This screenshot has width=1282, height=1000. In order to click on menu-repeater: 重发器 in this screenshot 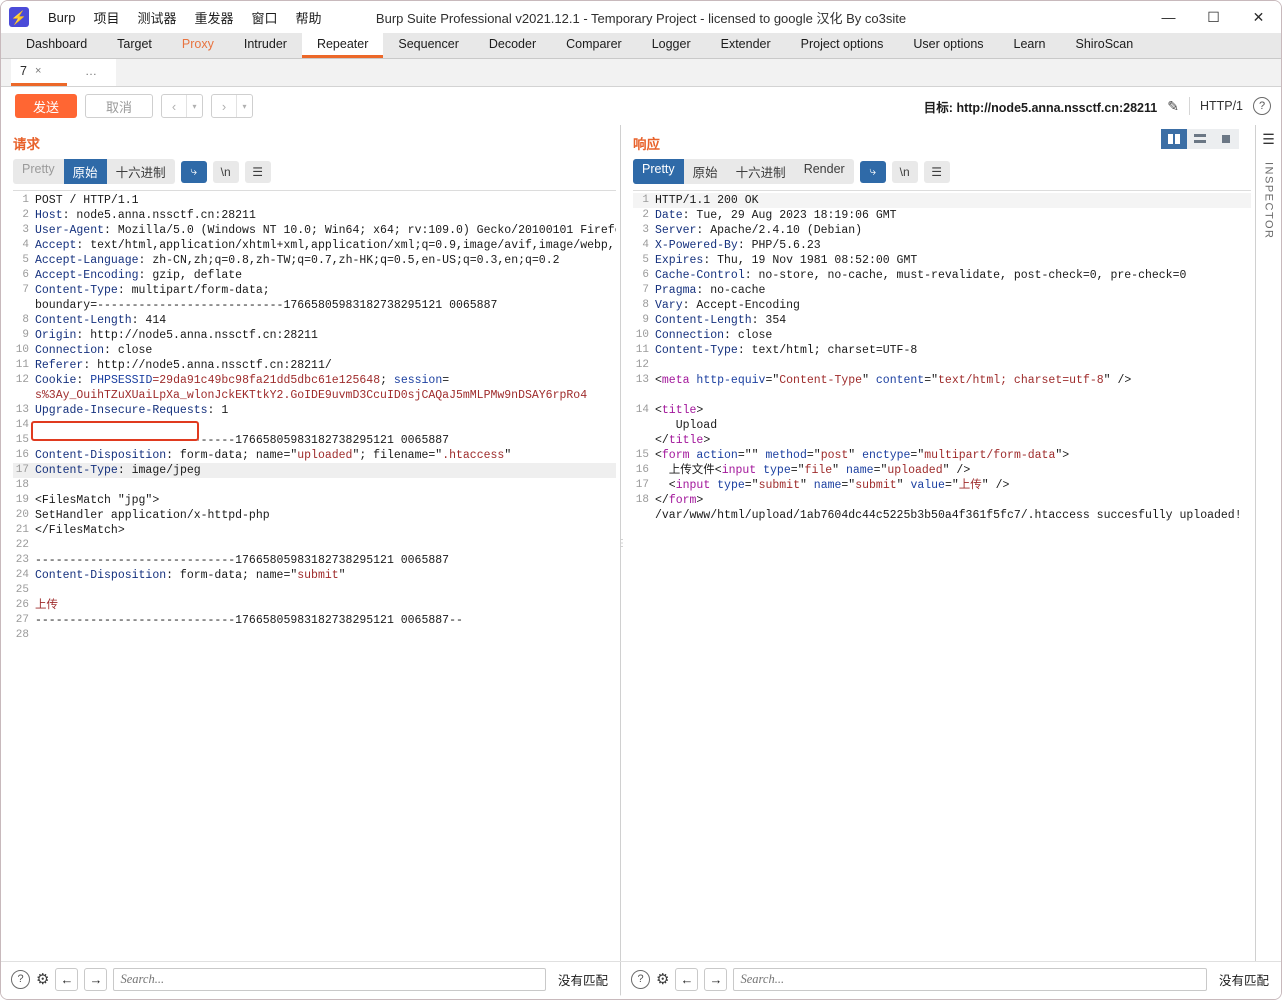, I will do `click(214, 17)`.